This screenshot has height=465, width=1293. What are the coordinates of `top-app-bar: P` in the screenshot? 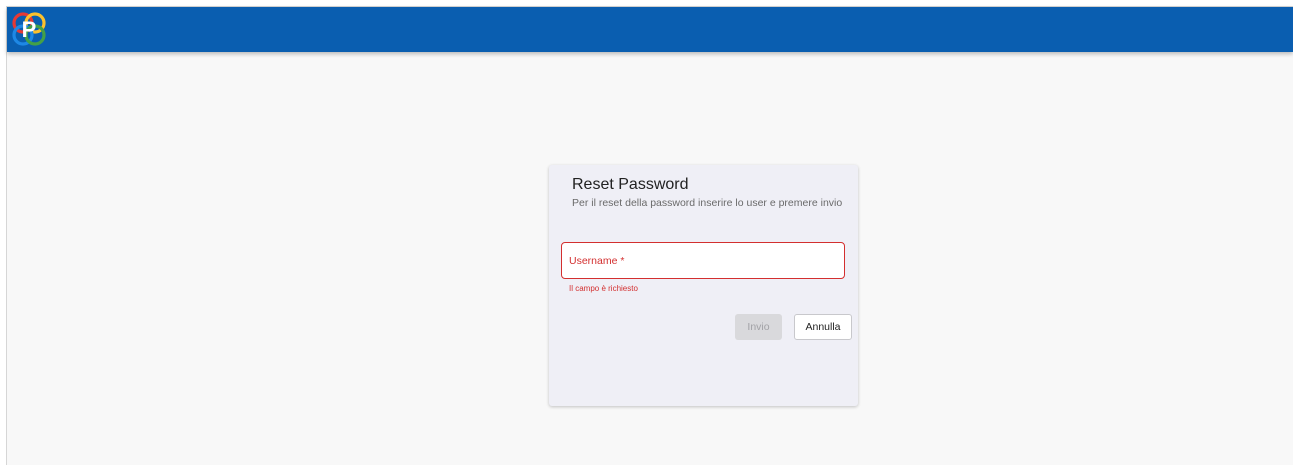 It's located at (650, 29).